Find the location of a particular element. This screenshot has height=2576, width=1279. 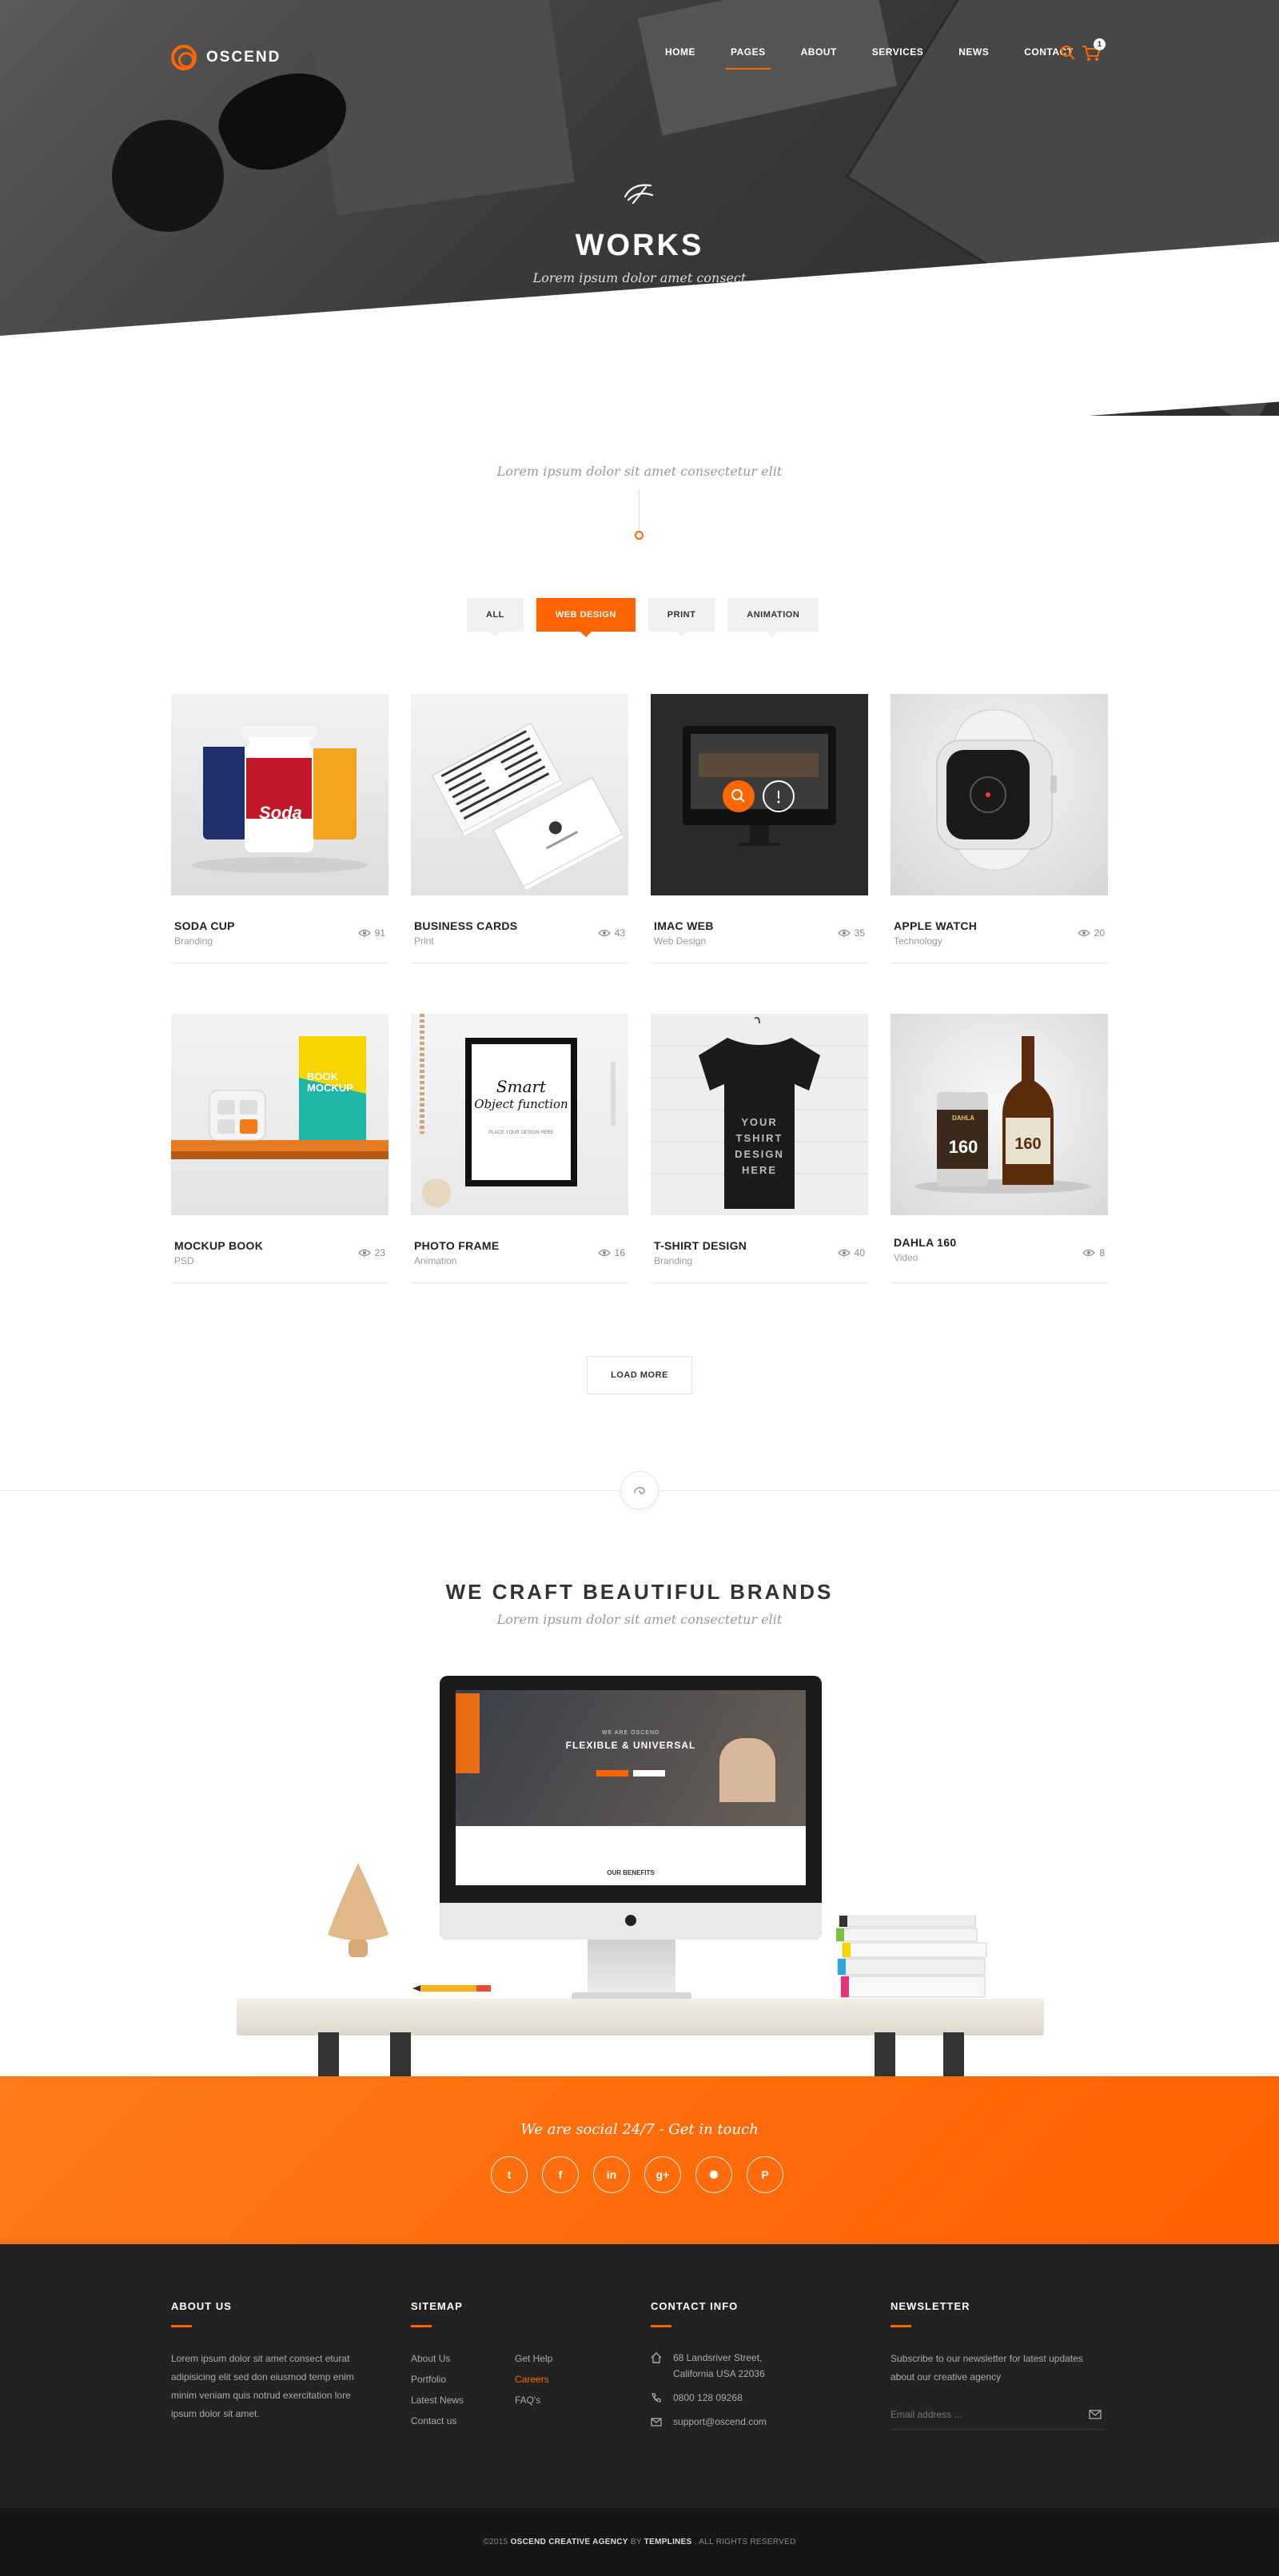

footer-heading-underline is located at coordinates (901, 2326).